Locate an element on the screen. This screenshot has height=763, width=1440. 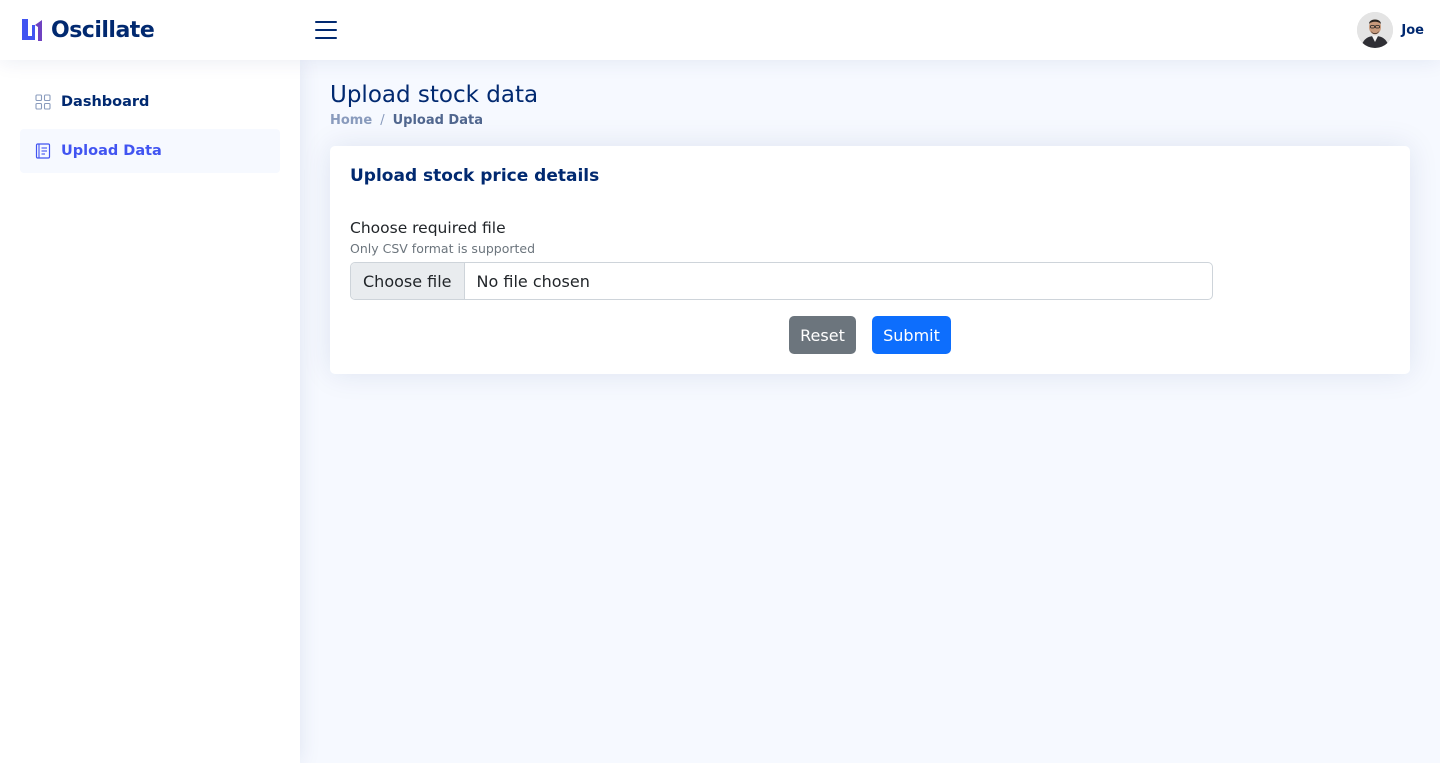
sidebar-item-label: Dashboard is located at coordinates (105, 102).